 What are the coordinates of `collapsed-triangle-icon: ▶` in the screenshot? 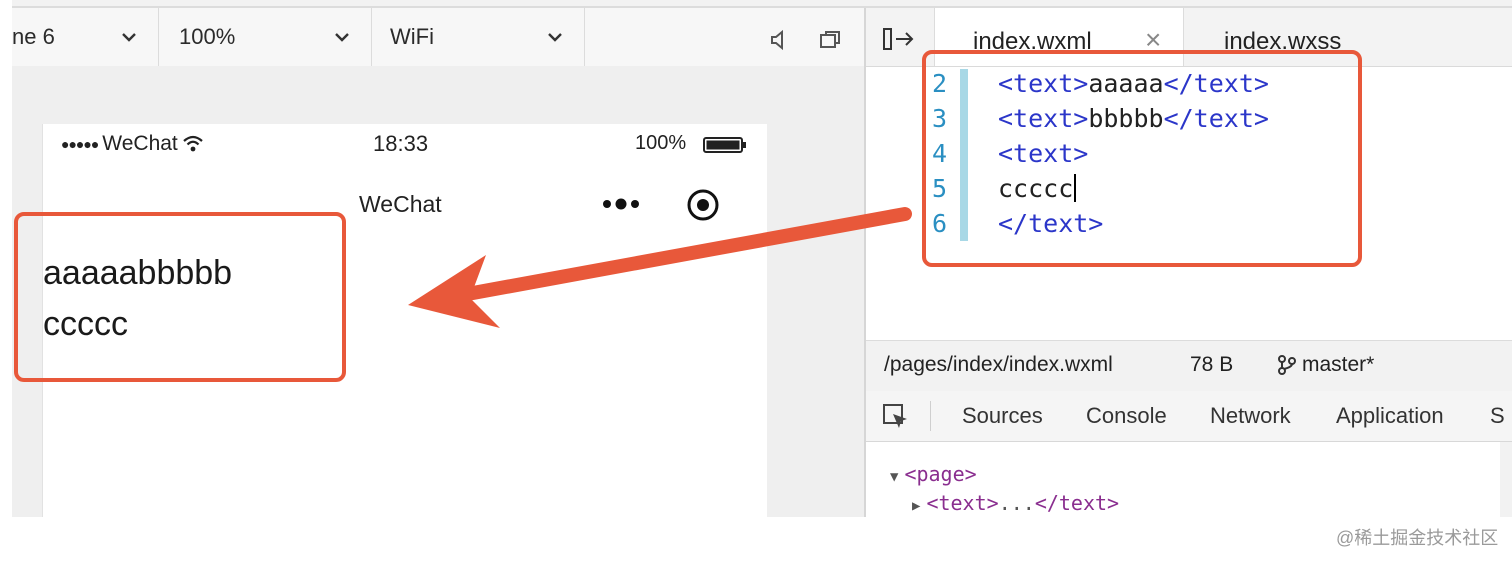 It's located at (916, 506).